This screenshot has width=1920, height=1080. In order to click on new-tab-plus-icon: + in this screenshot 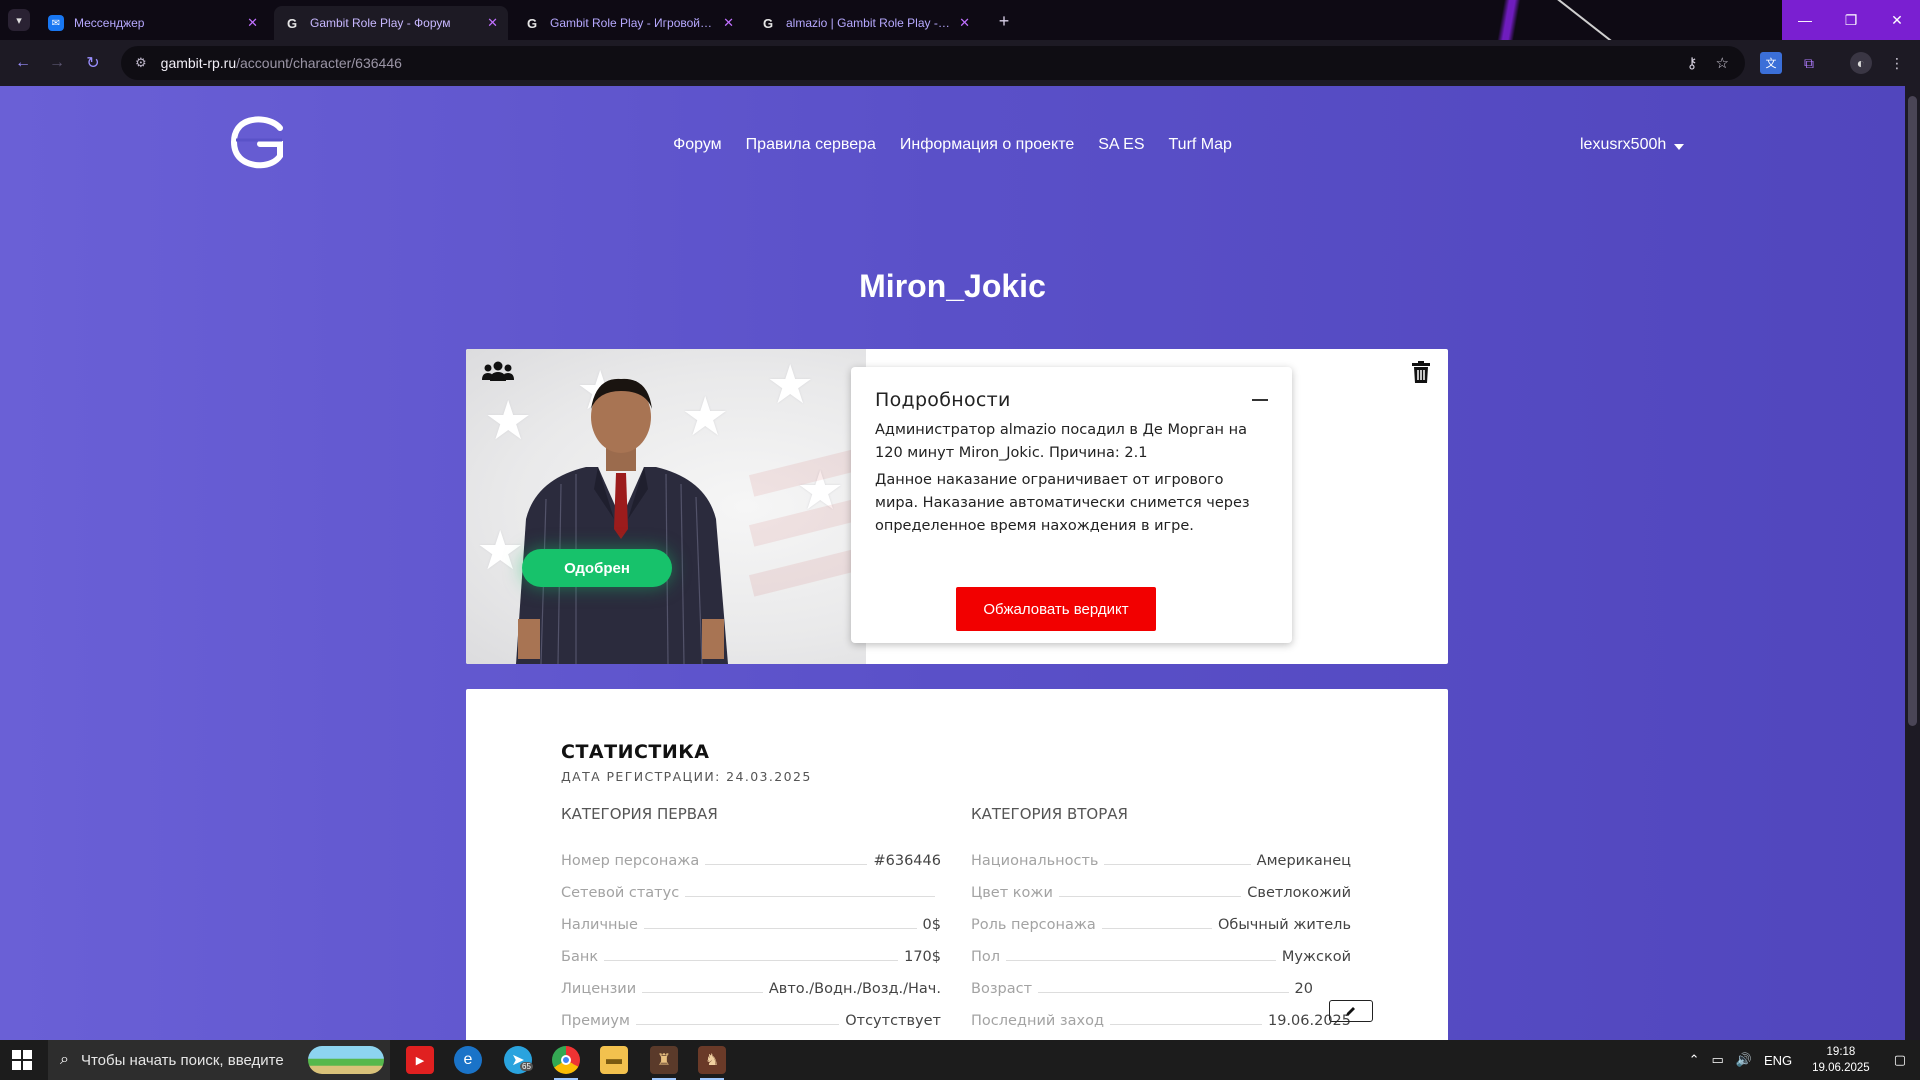, I will do `click(1004, 21)`.